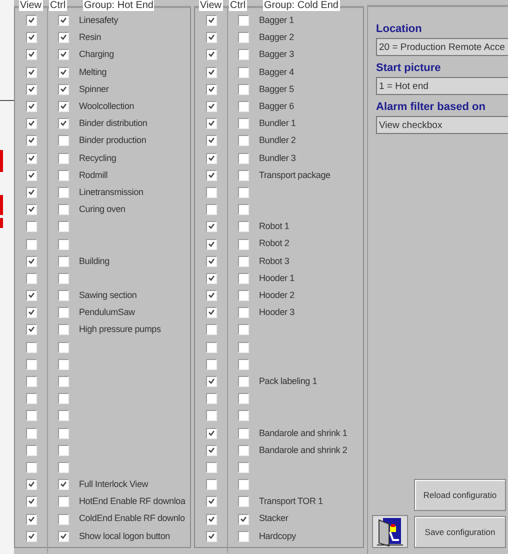 The width and height of the screenshot is (508, 554). What do you see at coordinates (442, 47) in the screenshot?
I see `dropdown: 20 = Production Remote Acce` at bounding box center [442, 47].